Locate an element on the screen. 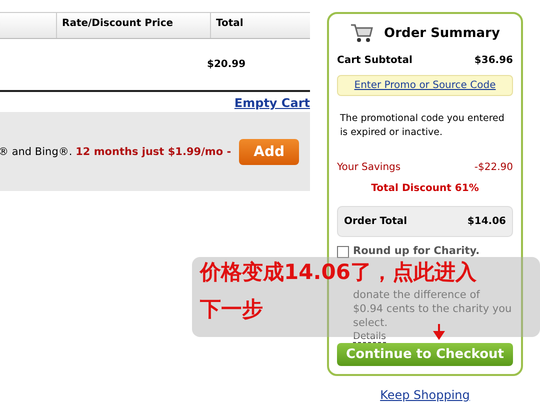 The image size is (540, 402). order-total-value: $14.06 is located at coordinates (486, 221).